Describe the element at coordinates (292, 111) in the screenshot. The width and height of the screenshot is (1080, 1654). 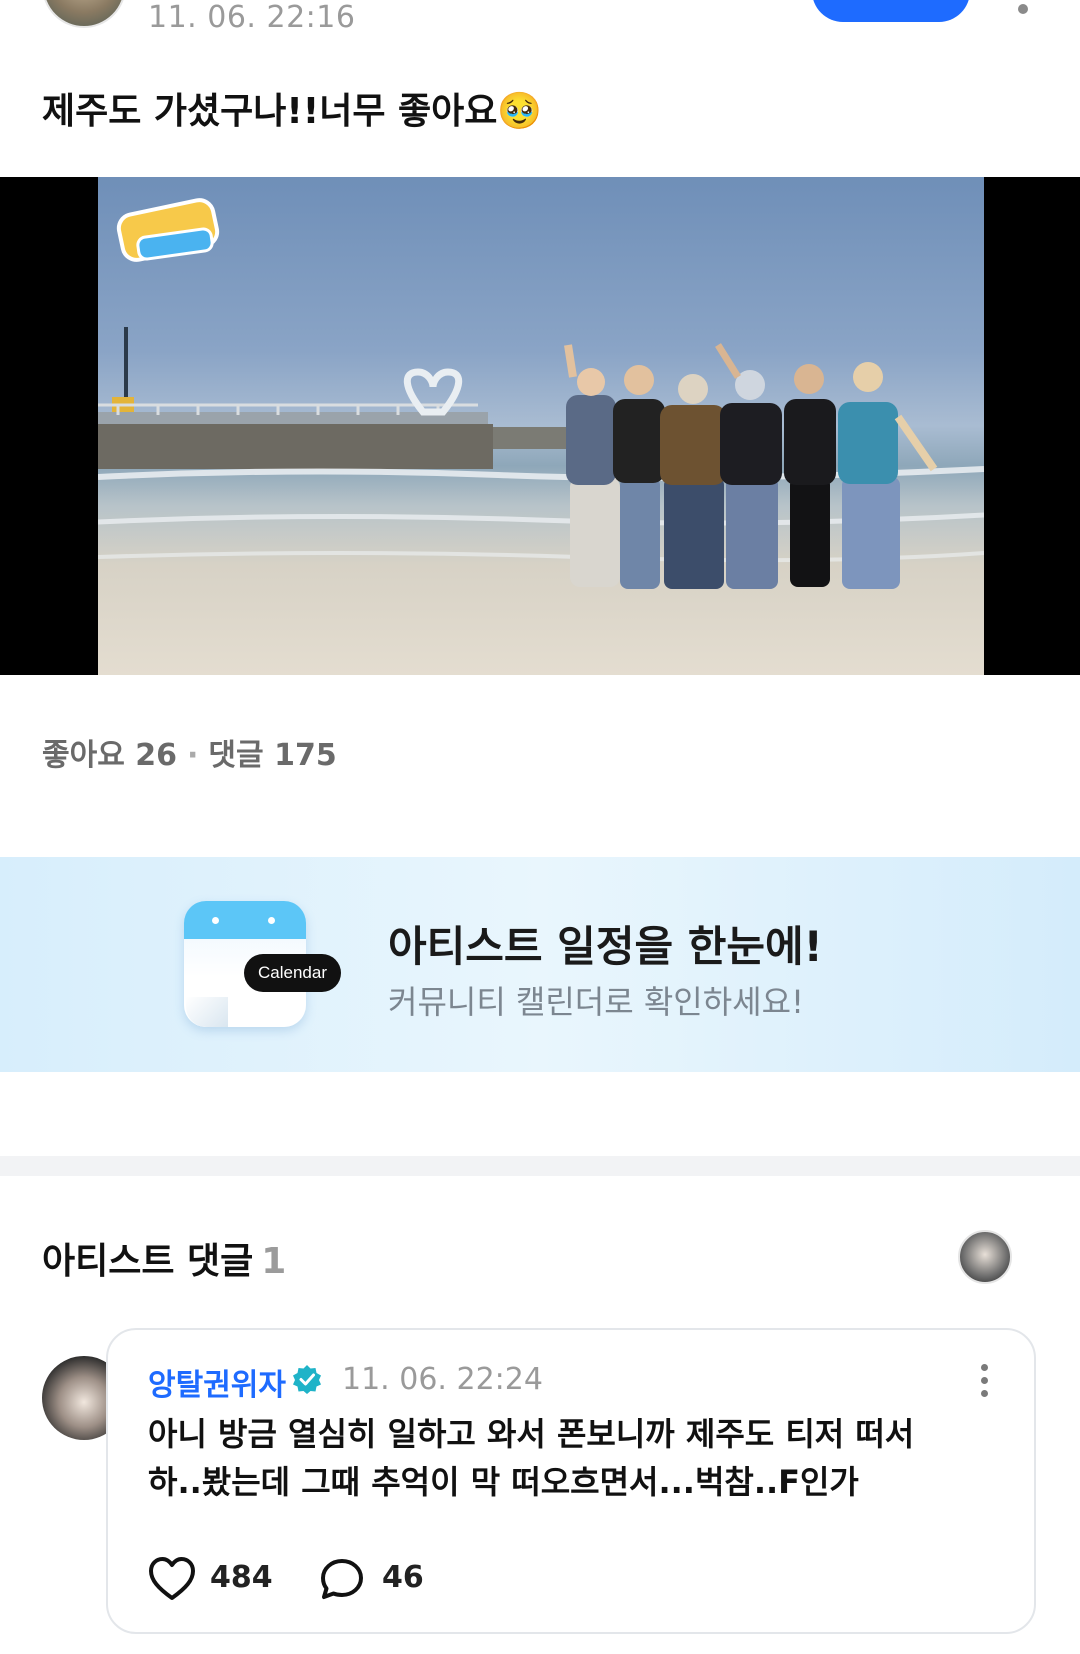
I see `post-text: 제주도 가셨구나!!너무 좋아요🥹` at that location.